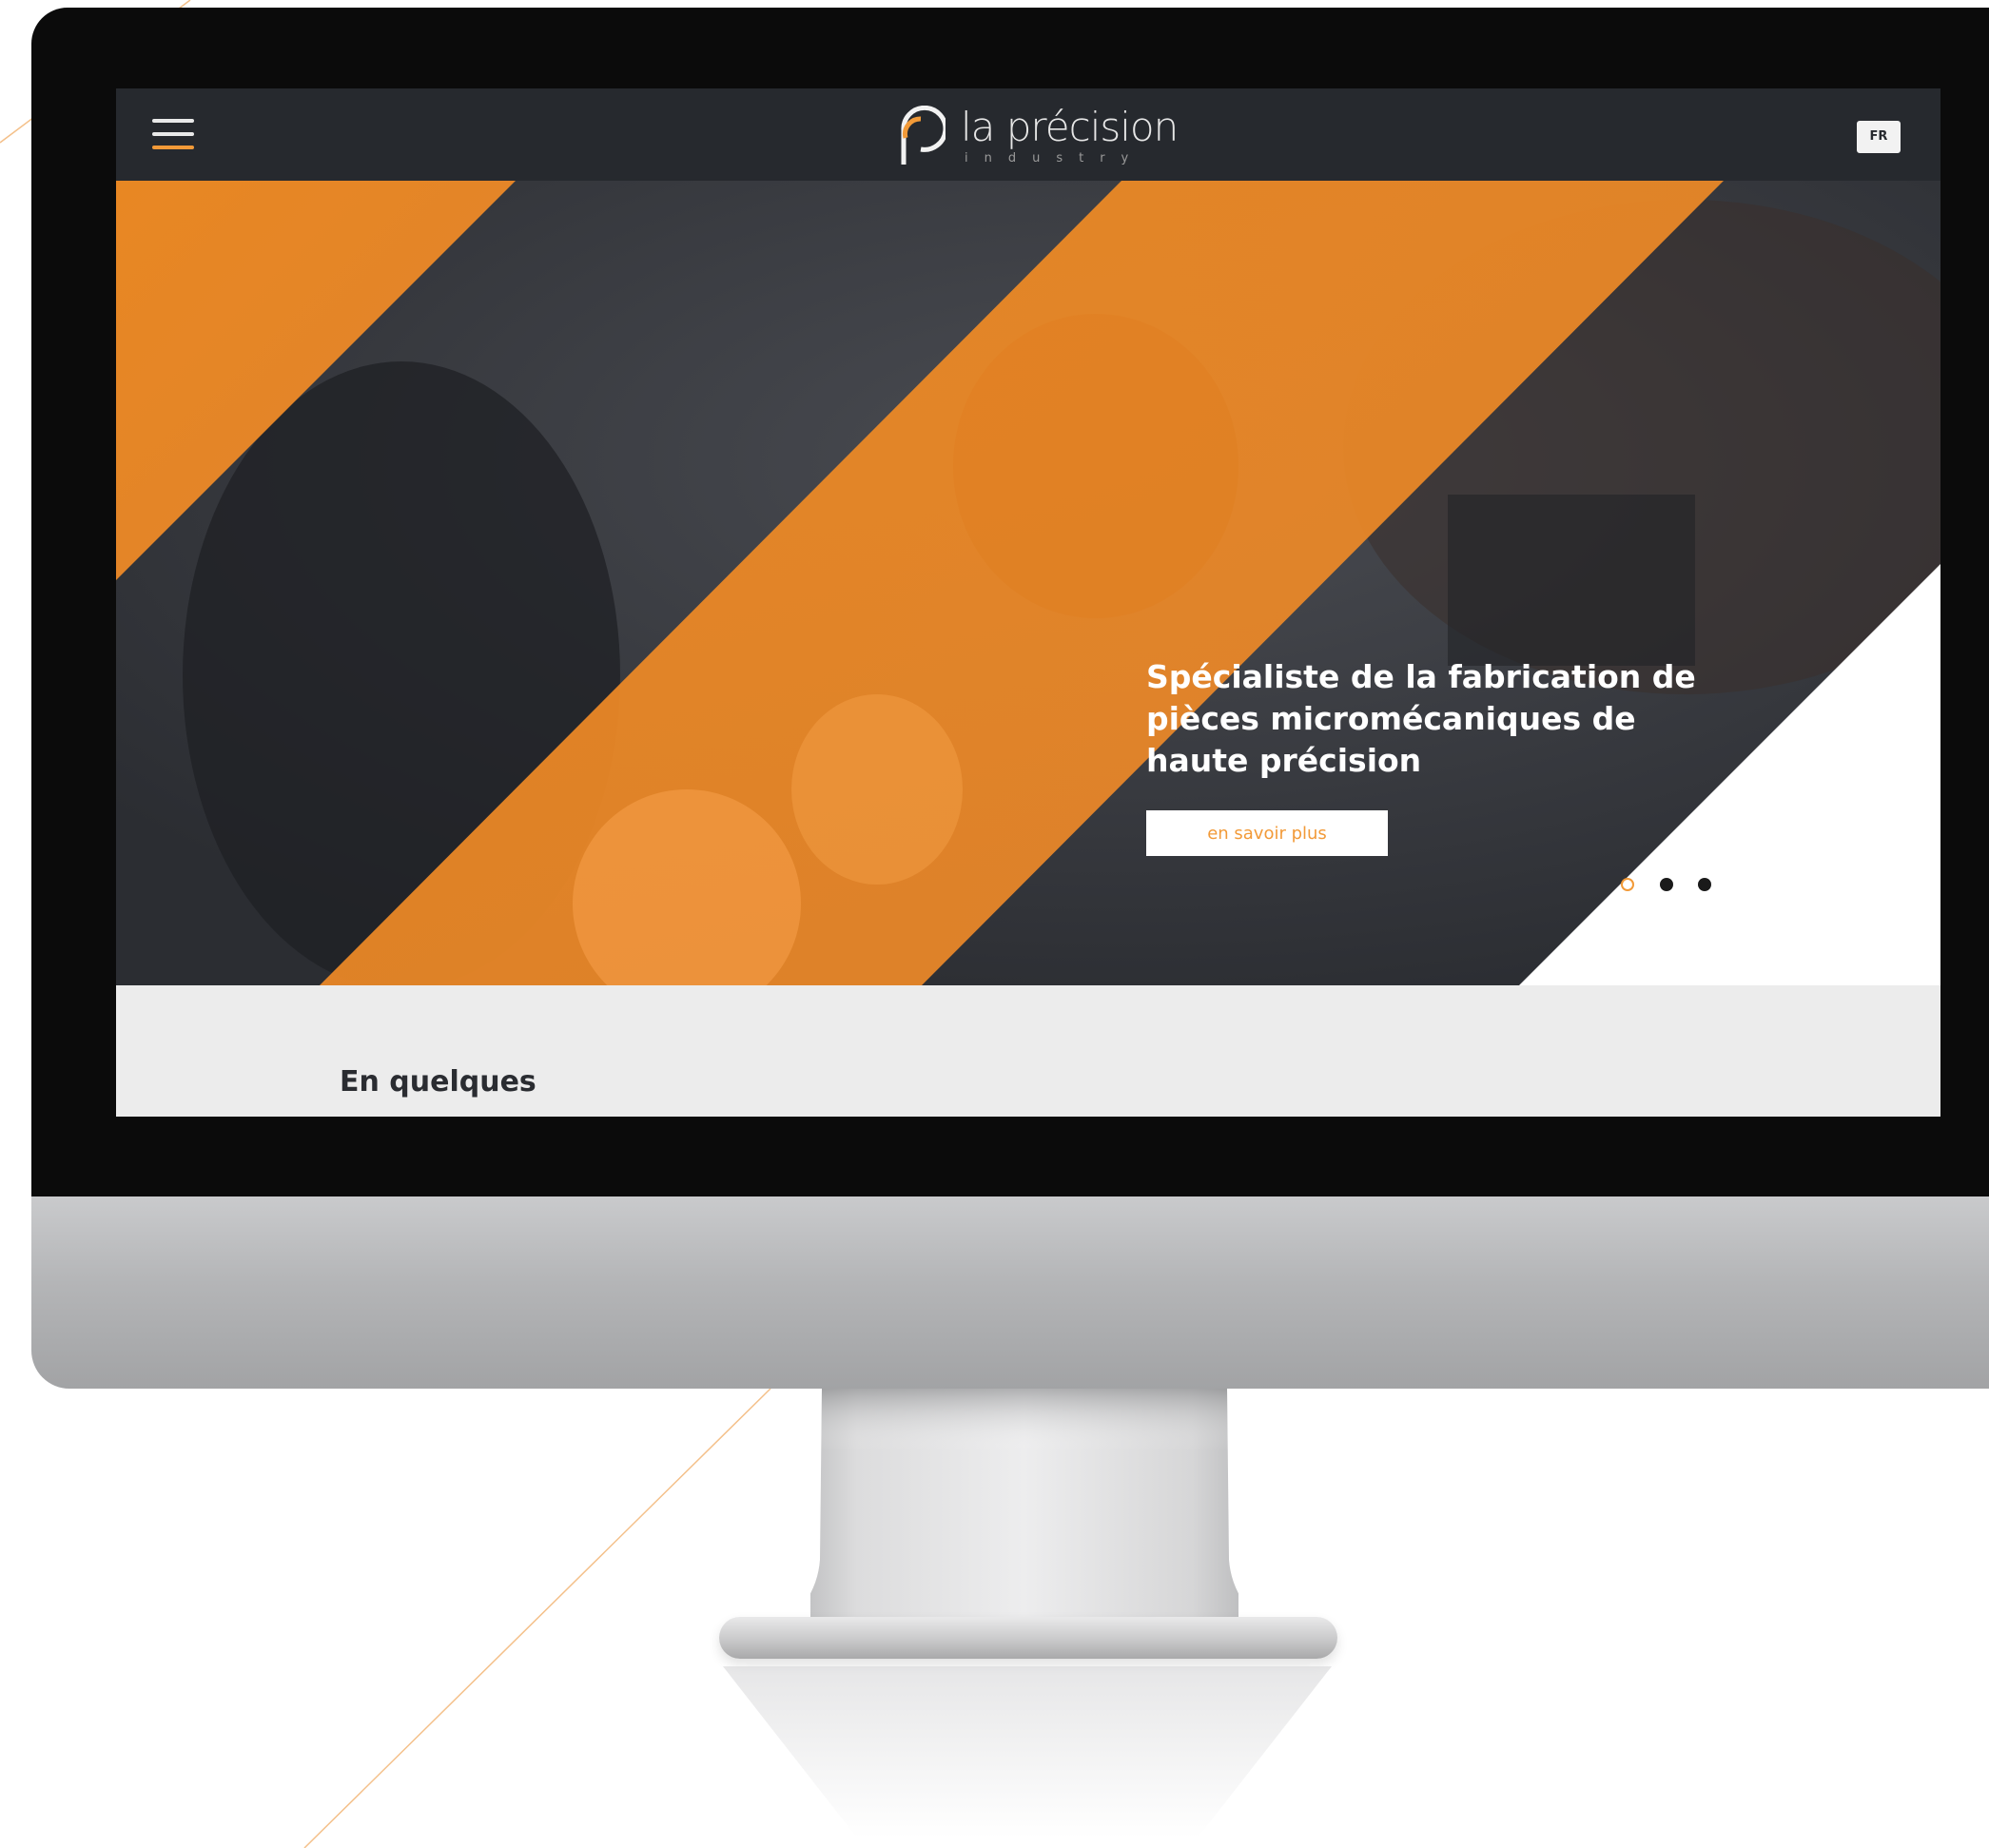 The image size is (1989, 1848). I want to click on intro-section: En quelques, so click(1028, 1051).